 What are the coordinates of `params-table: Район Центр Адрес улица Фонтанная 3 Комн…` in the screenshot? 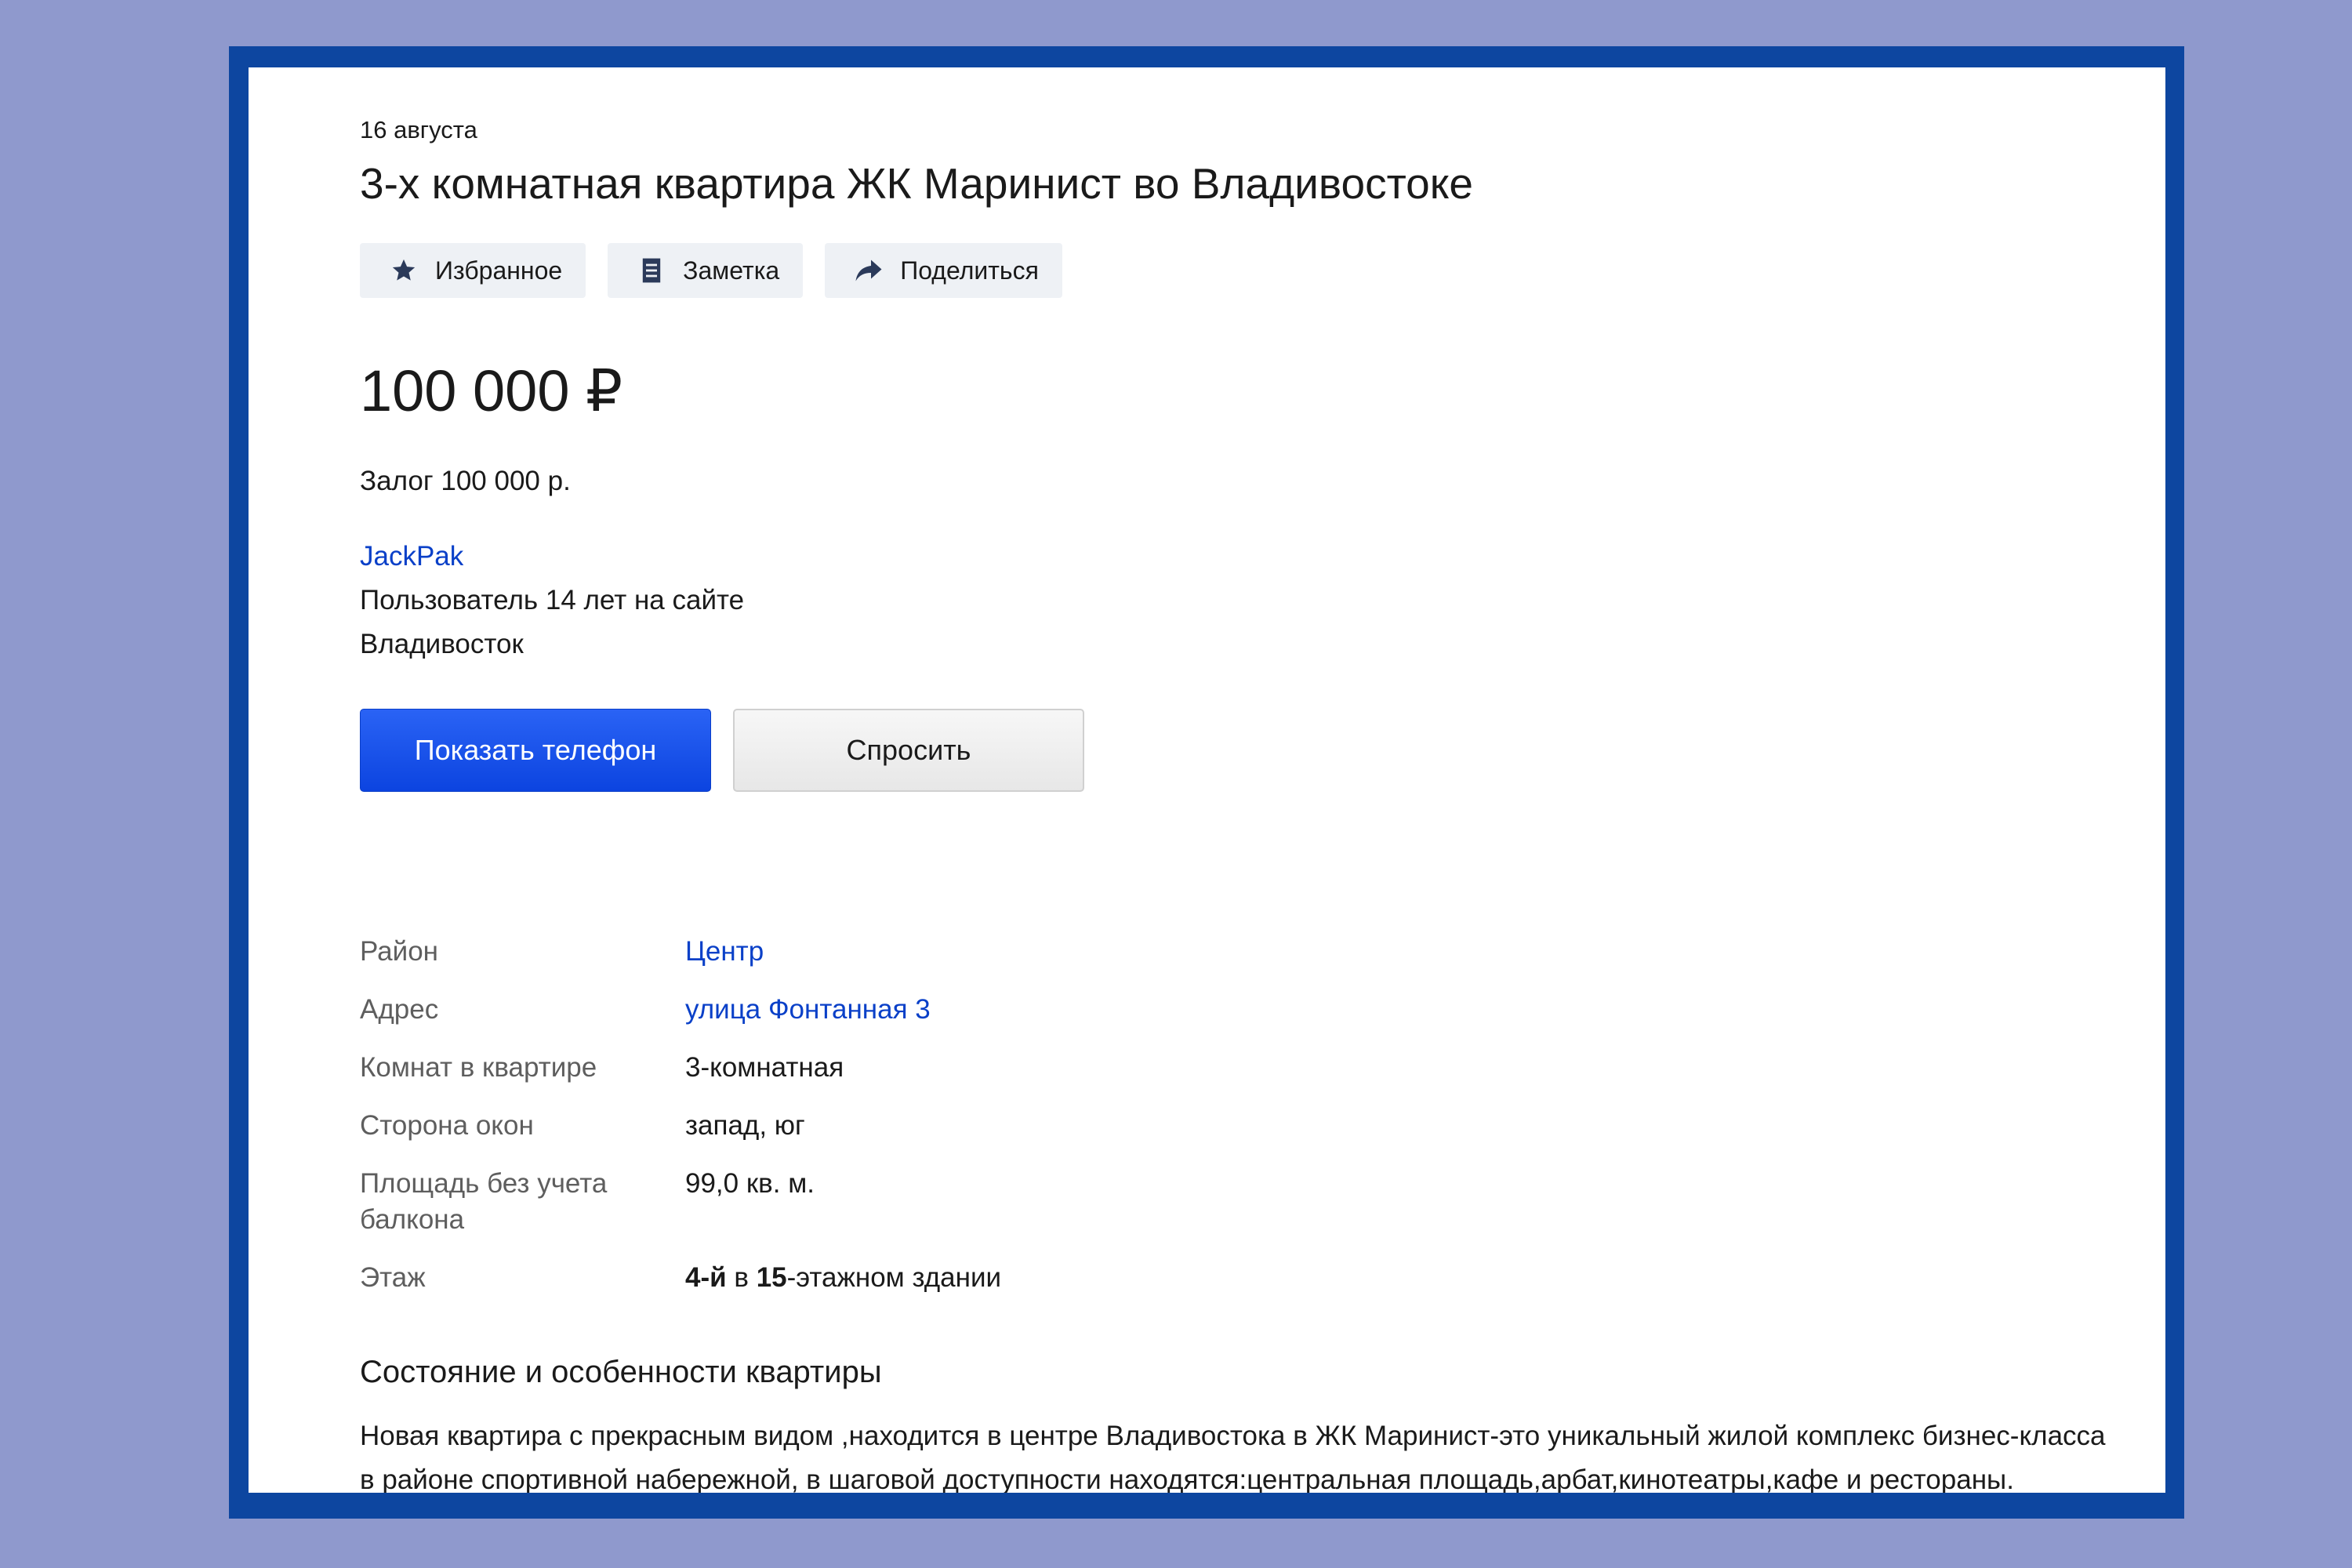 It's located at (680, 1126).